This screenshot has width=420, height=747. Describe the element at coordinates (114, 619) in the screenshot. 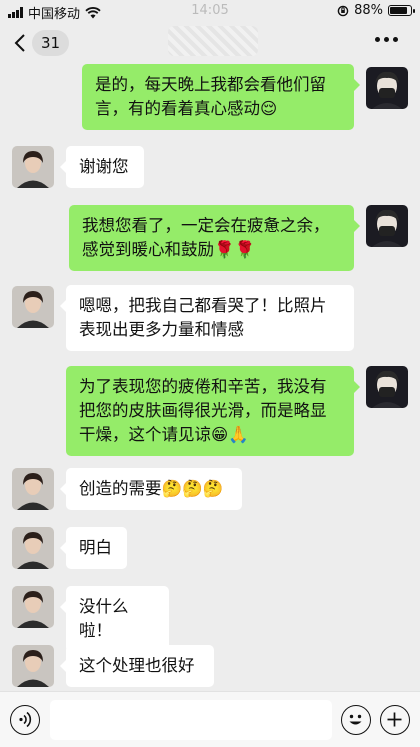

I see `received-message-bubble: 没什么啦！` at that location.